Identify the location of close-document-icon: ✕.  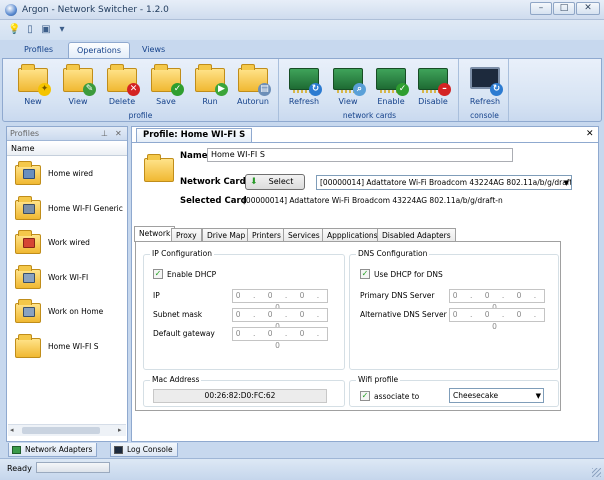
(590, 134).